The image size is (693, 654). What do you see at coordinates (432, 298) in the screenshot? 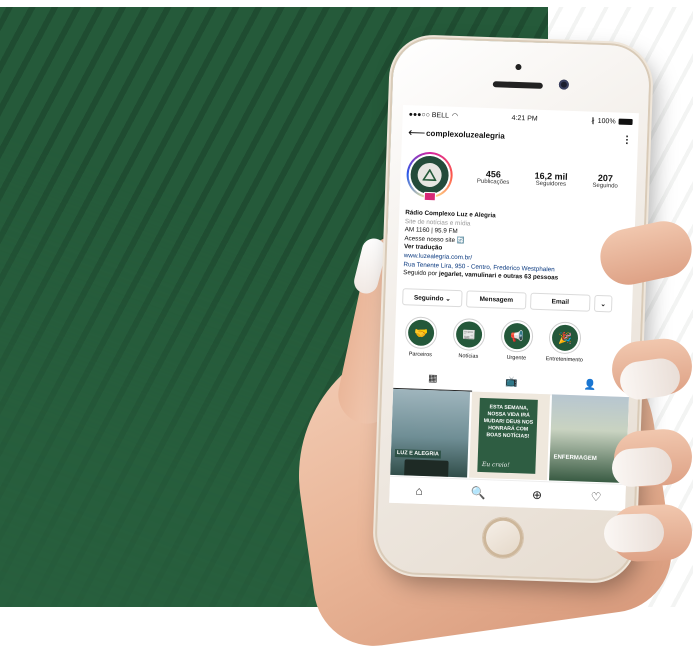
I see `following-button: Seguindo ⌄` at bounding box center [432, 298].